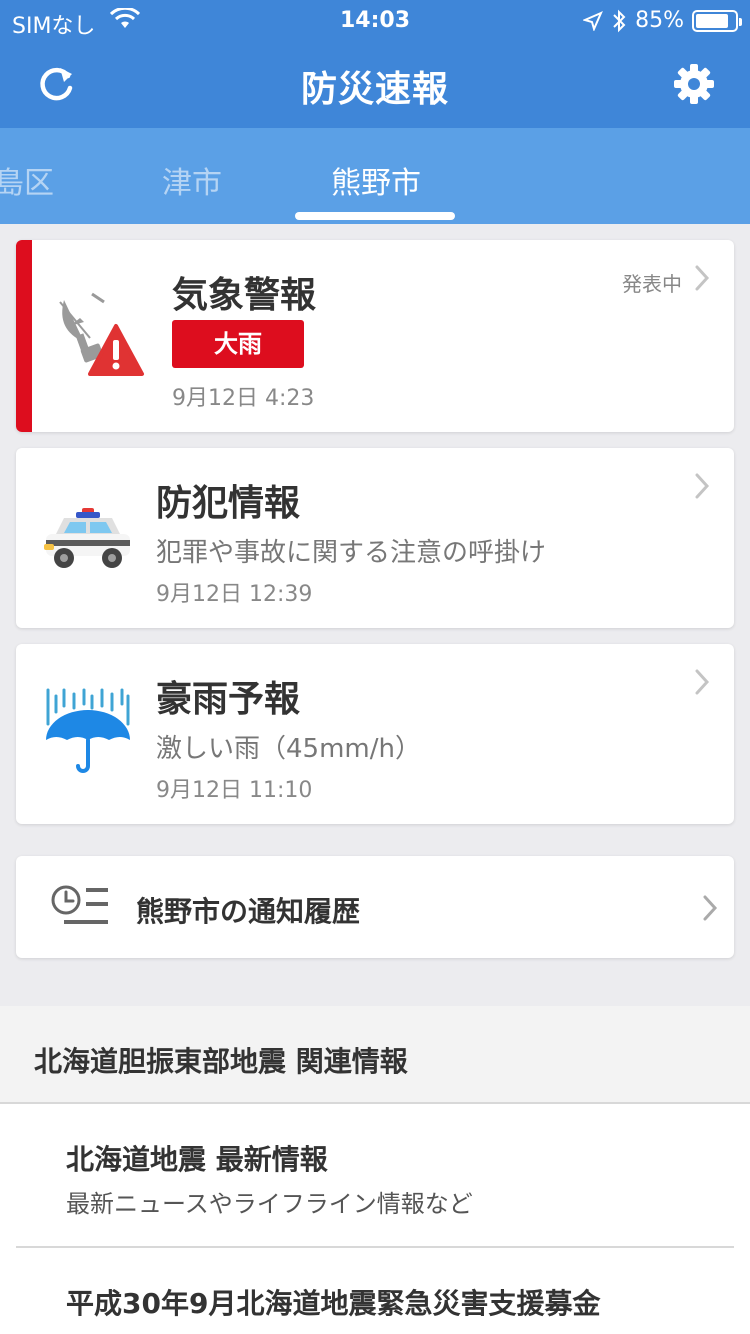 This screenshot has width=750, height=1334. I want to click on gear-icon, so click(694, 84).